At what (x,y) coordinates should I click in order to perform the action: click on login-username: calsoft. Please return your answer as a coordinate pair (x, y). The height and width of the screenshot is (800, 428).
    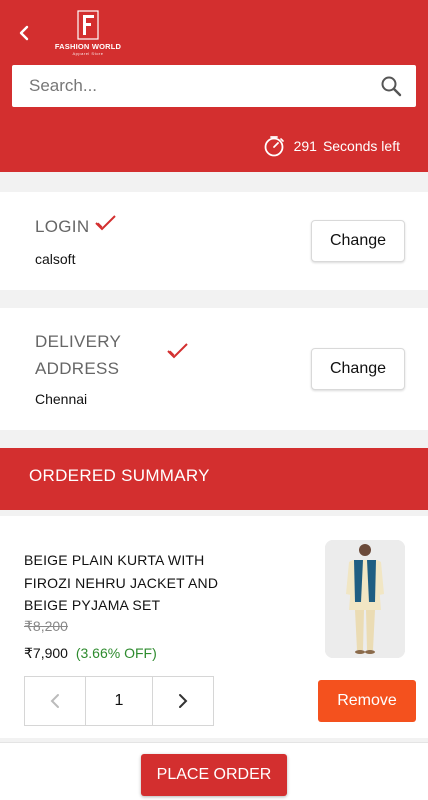
    Looking at the image, I should click on (55, 259).